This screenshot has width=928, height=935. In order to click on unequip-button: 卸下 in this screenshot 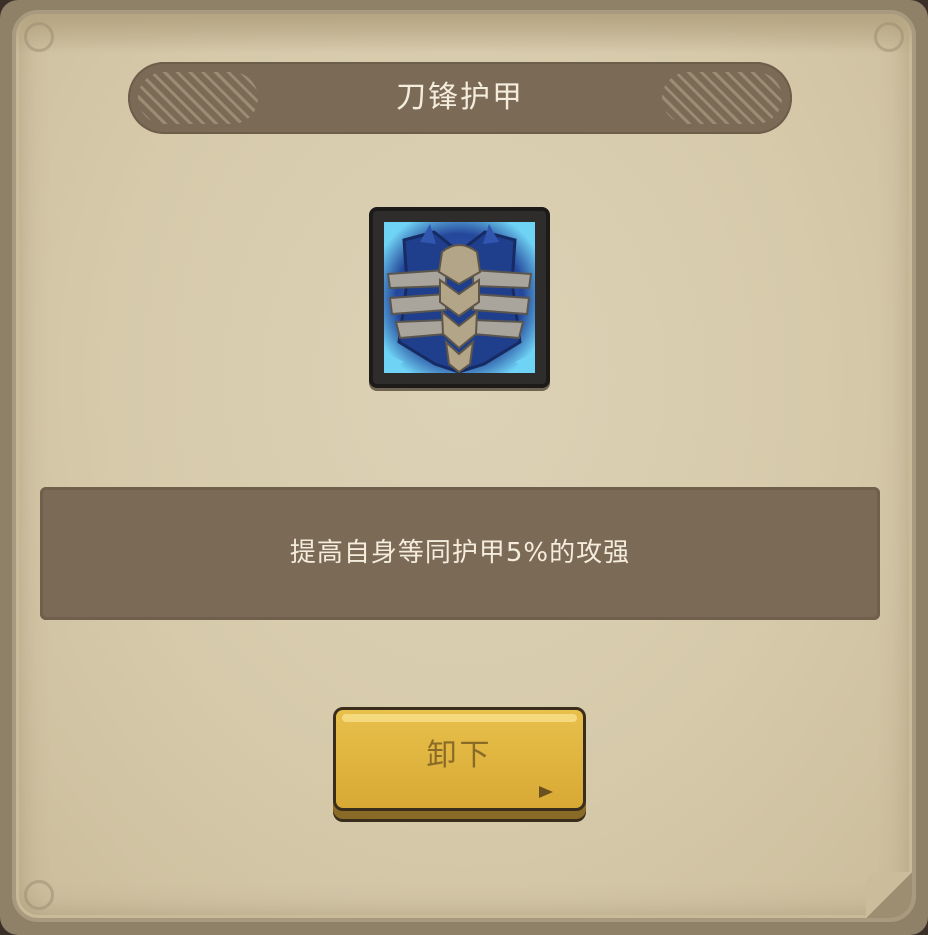, I will do `click(459, 759)`.